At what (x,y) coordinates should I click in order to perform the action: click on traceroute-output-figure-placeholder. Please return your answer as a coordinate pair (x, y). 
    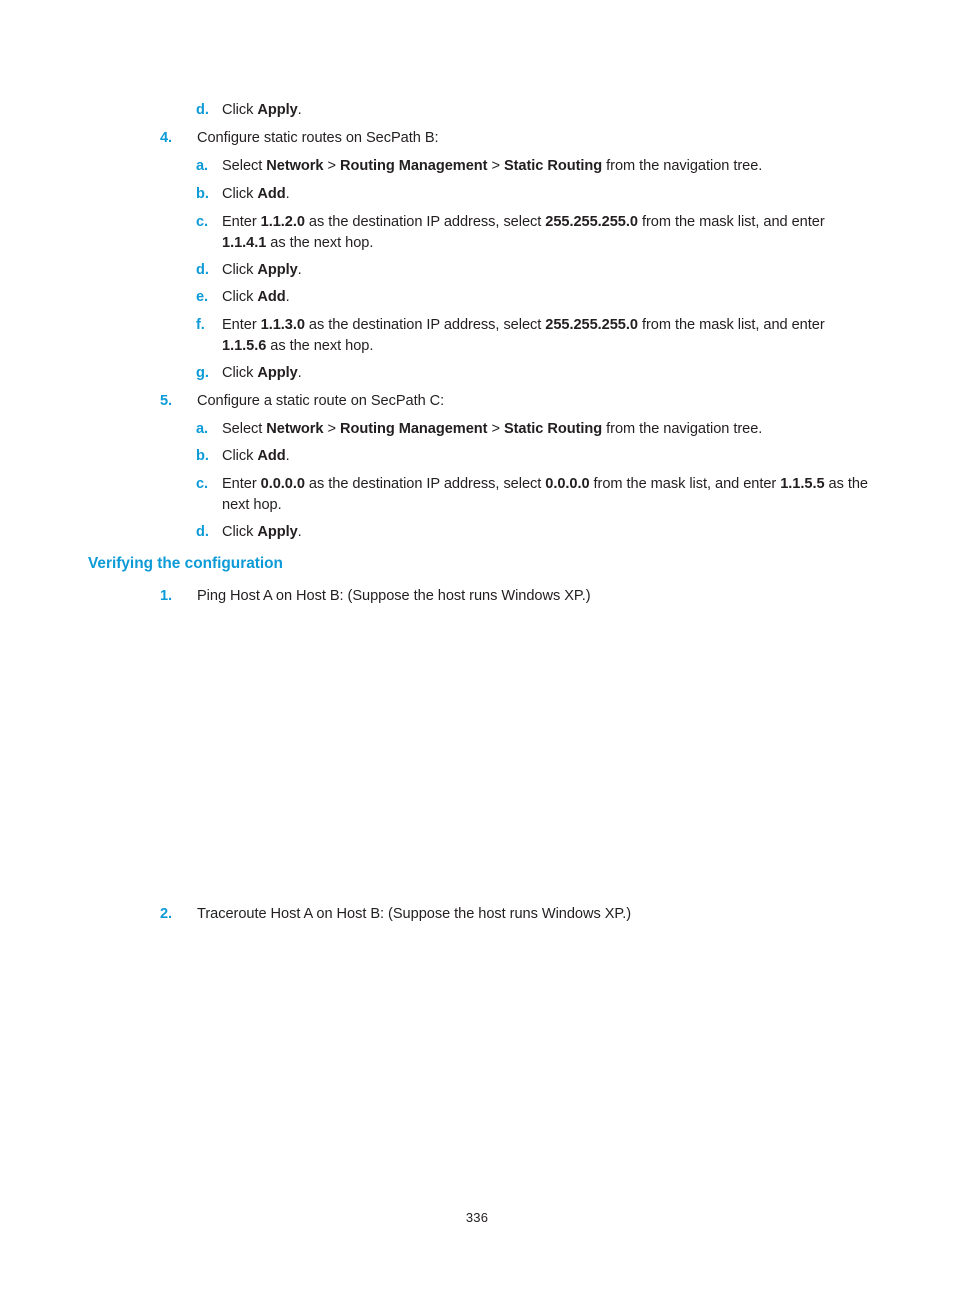
    Looking at the image, I should click on (531, 1061).